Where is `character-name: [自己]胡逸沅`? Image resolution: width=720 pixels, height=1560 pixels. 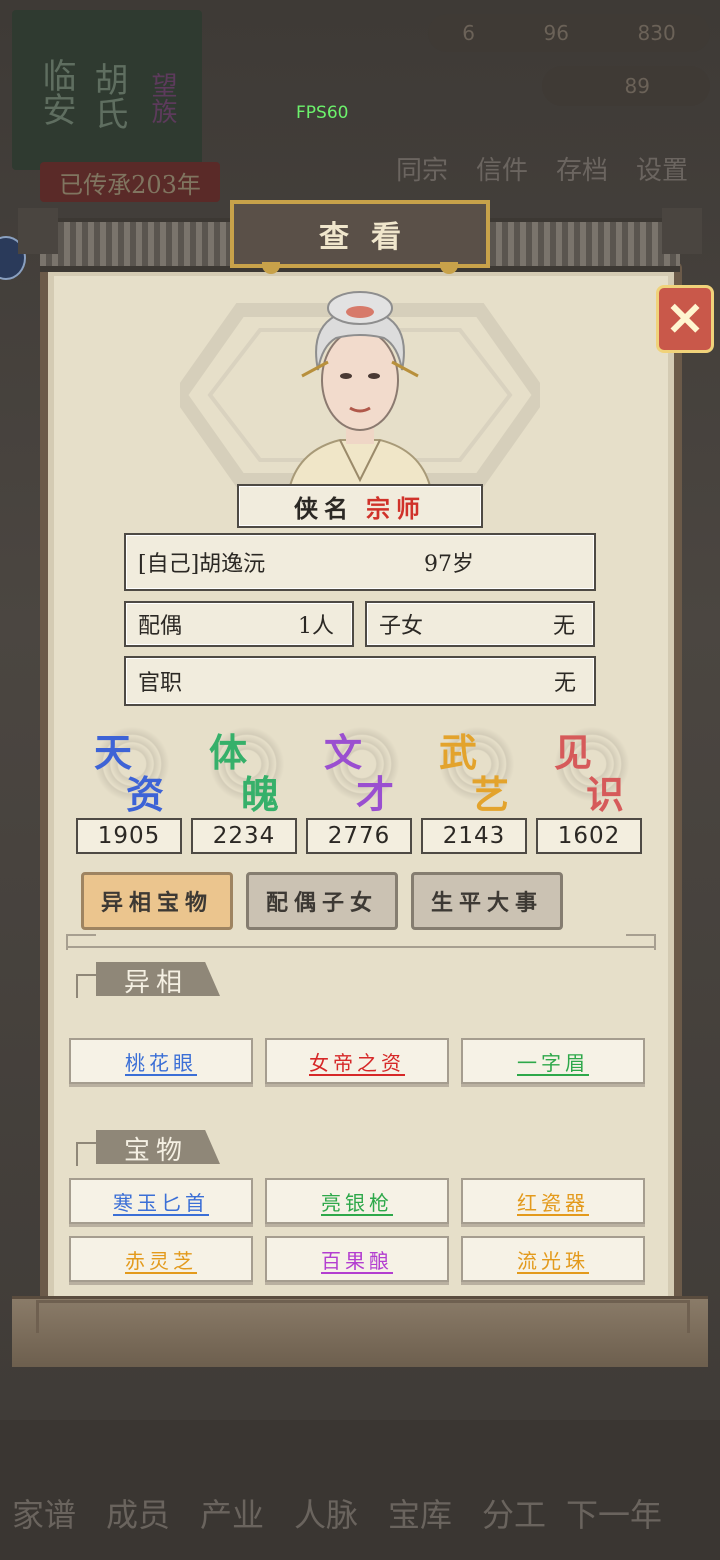 character-name: [自己]胡逸沅 is located at coordinates (202, 564).